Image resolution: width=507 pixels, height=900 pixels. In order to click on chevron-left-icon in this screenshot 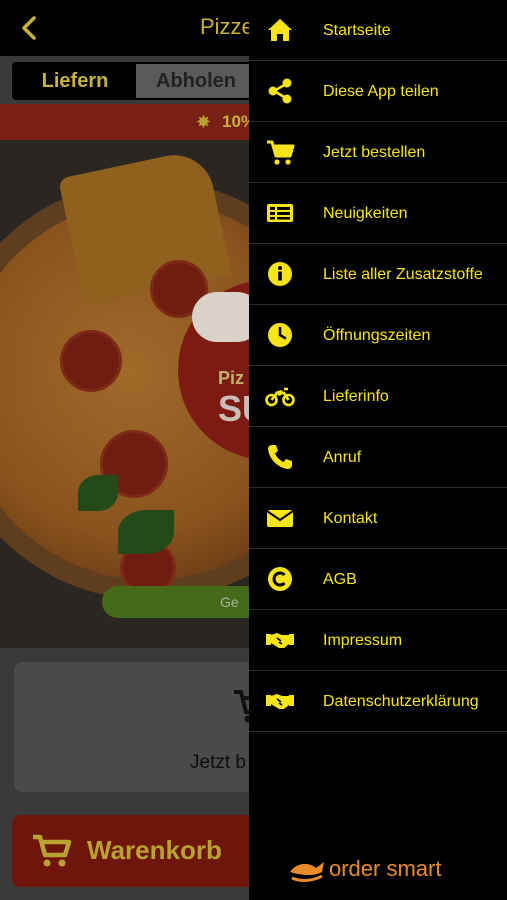, I will do `click(29, 28)`.